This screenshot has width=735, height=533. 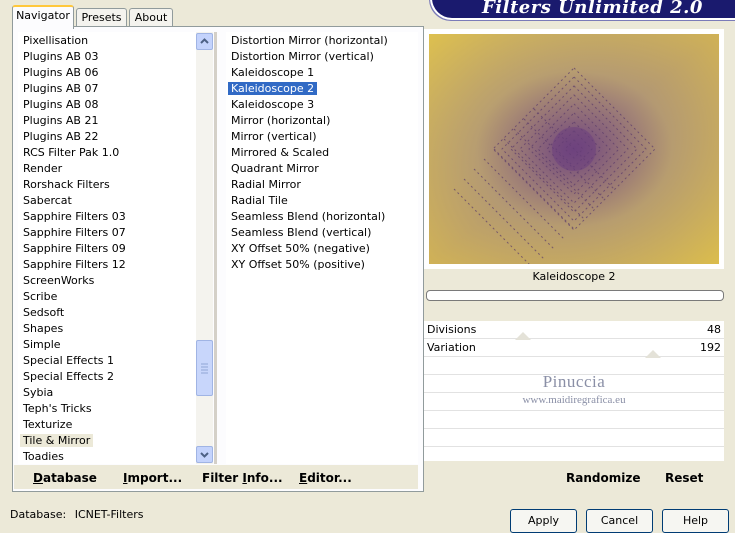 I want to click on list-item: Special Effects 1, so click(x=68, y=361).